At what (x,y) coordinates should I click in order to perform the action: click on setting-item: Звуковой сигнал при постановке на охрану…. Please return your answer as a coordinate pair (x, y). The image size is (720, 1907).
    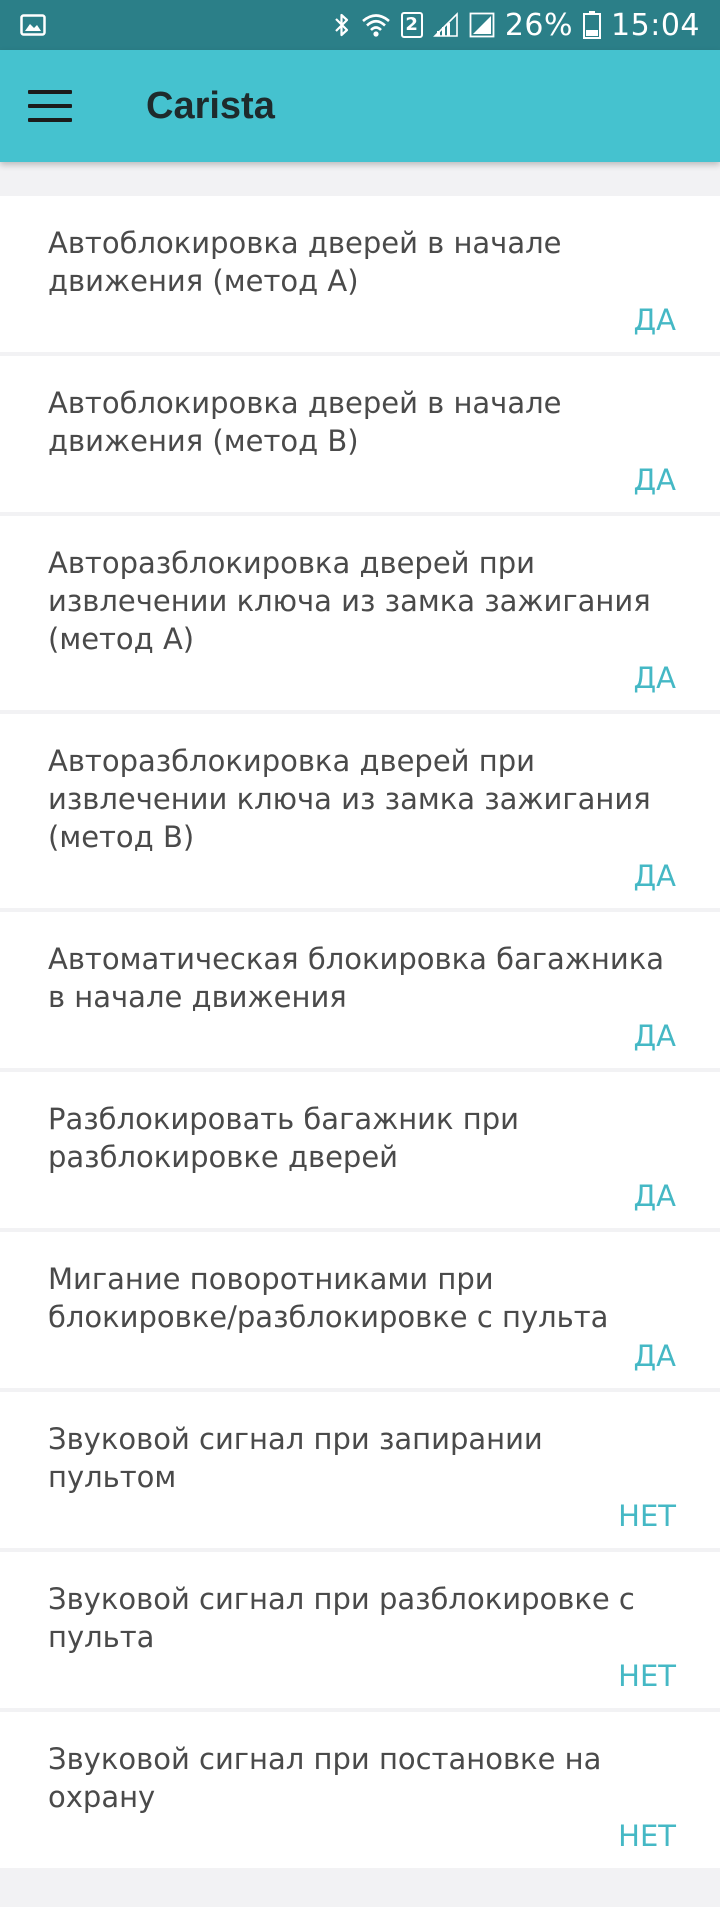
    Looking at the image, I should click on (360, 1790).